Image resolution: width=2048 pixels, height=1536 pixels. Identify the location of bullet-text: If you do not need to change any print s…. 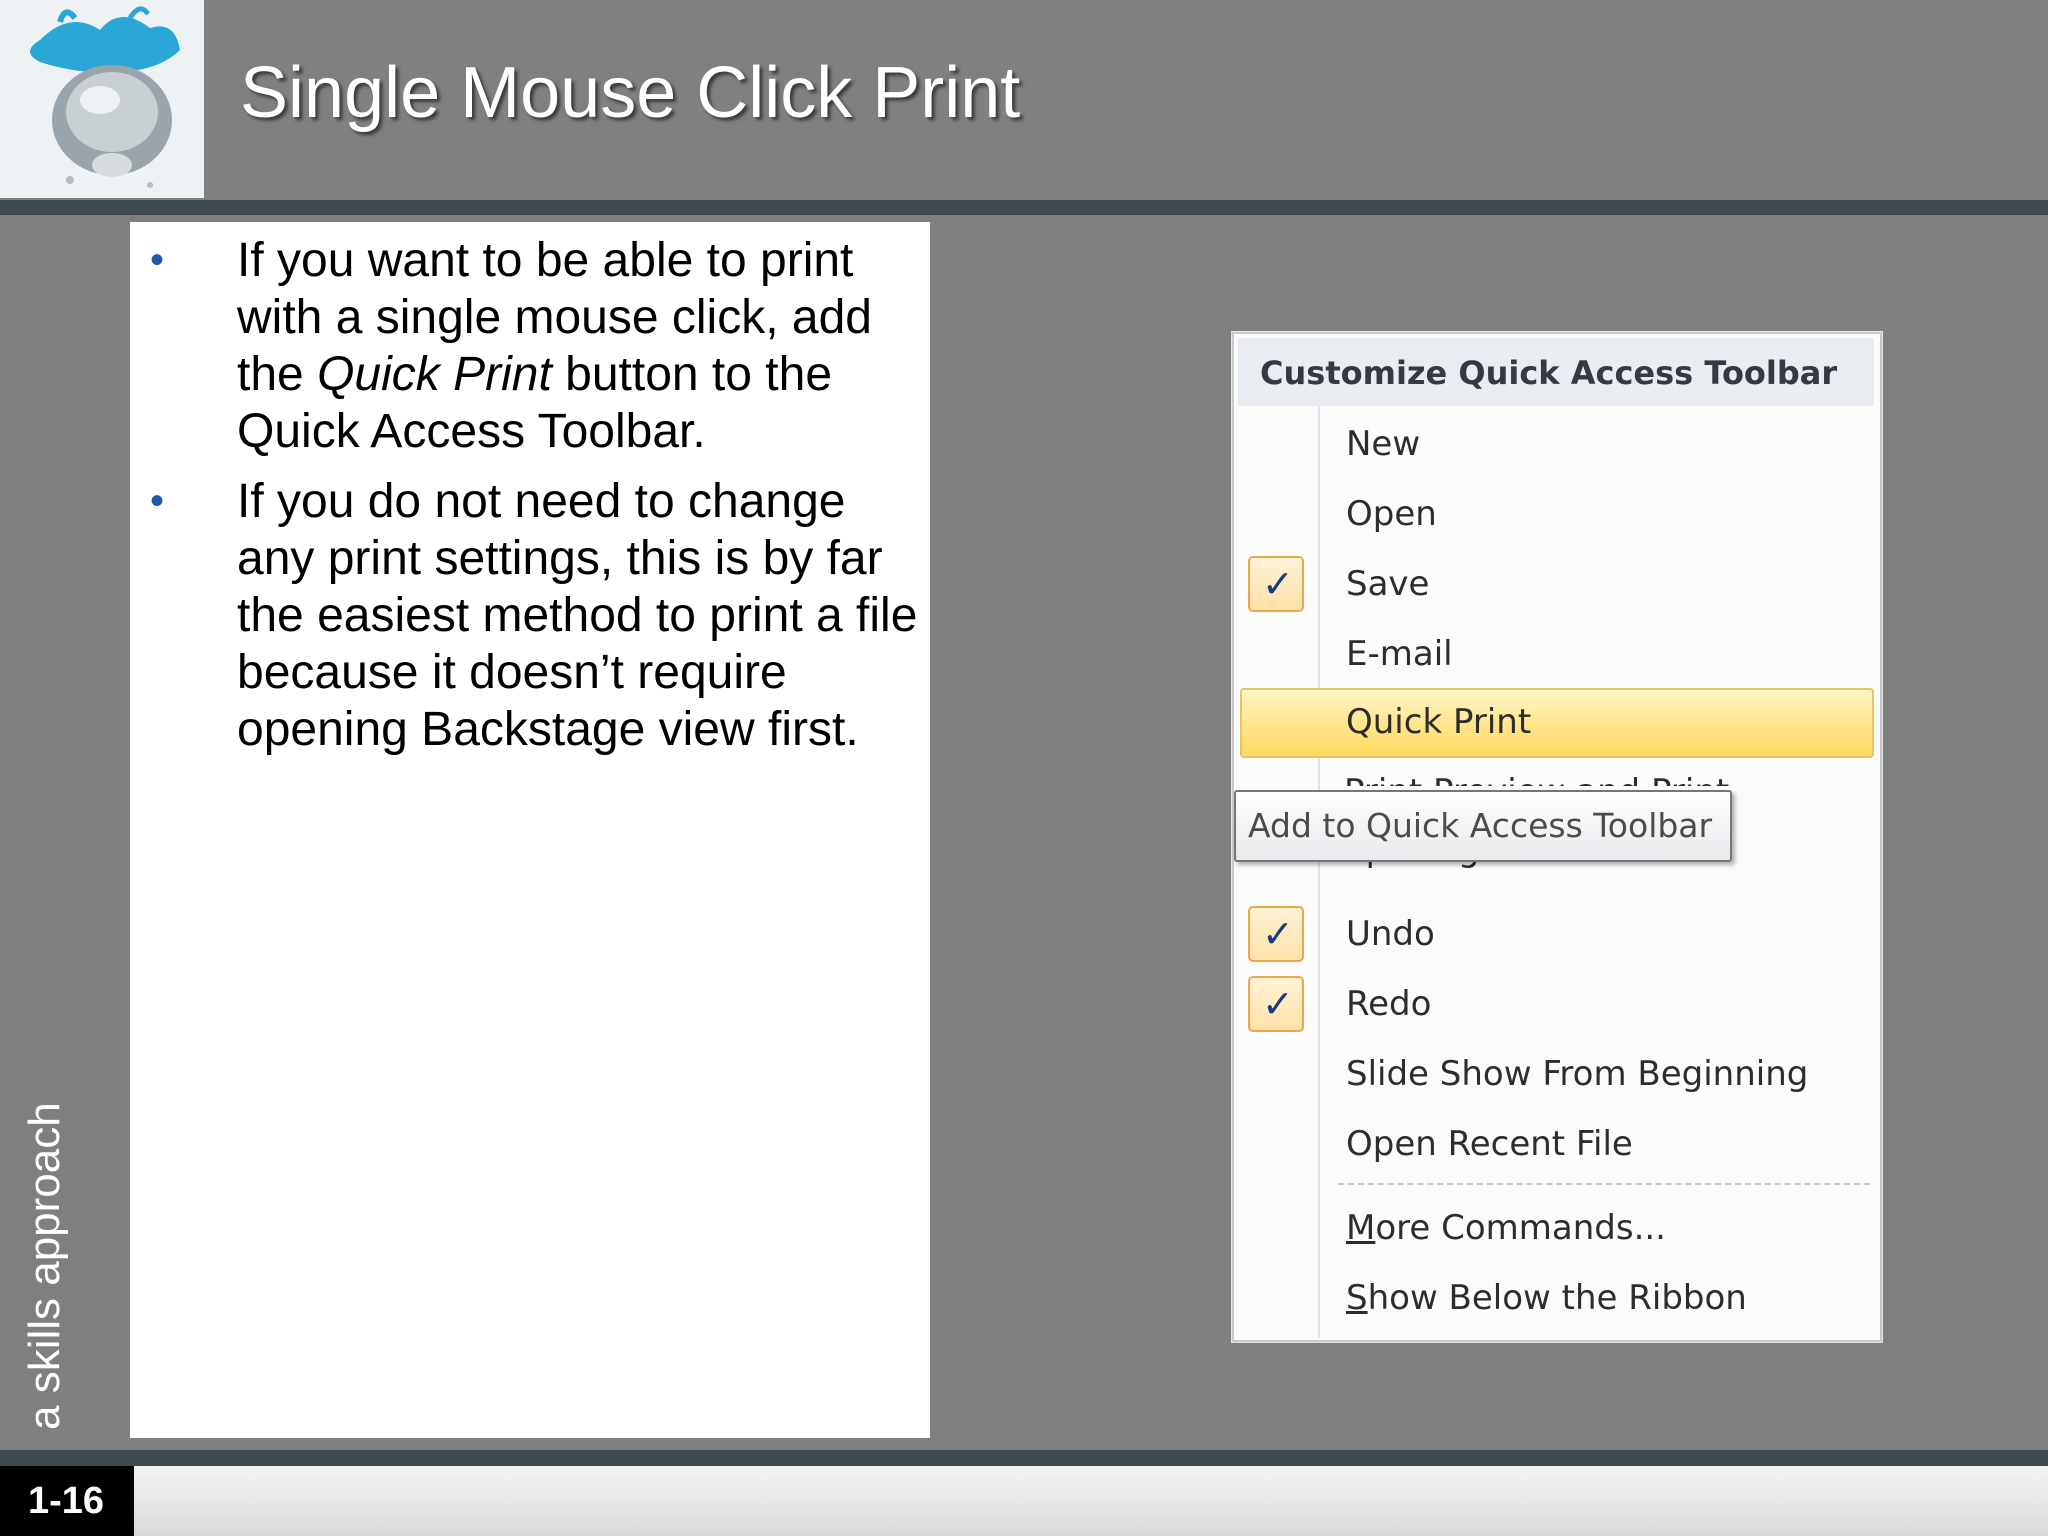
(577, 615).